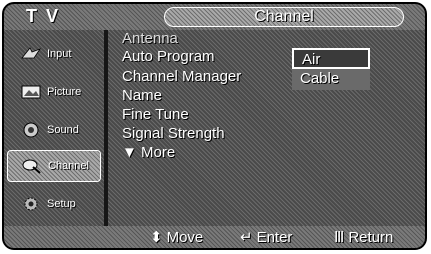 The image size is (431, 254). What do you see at coordinates (185, 237) in the screenshot?
I see `hint-move-label: Move` at bounding box center [185, 237].